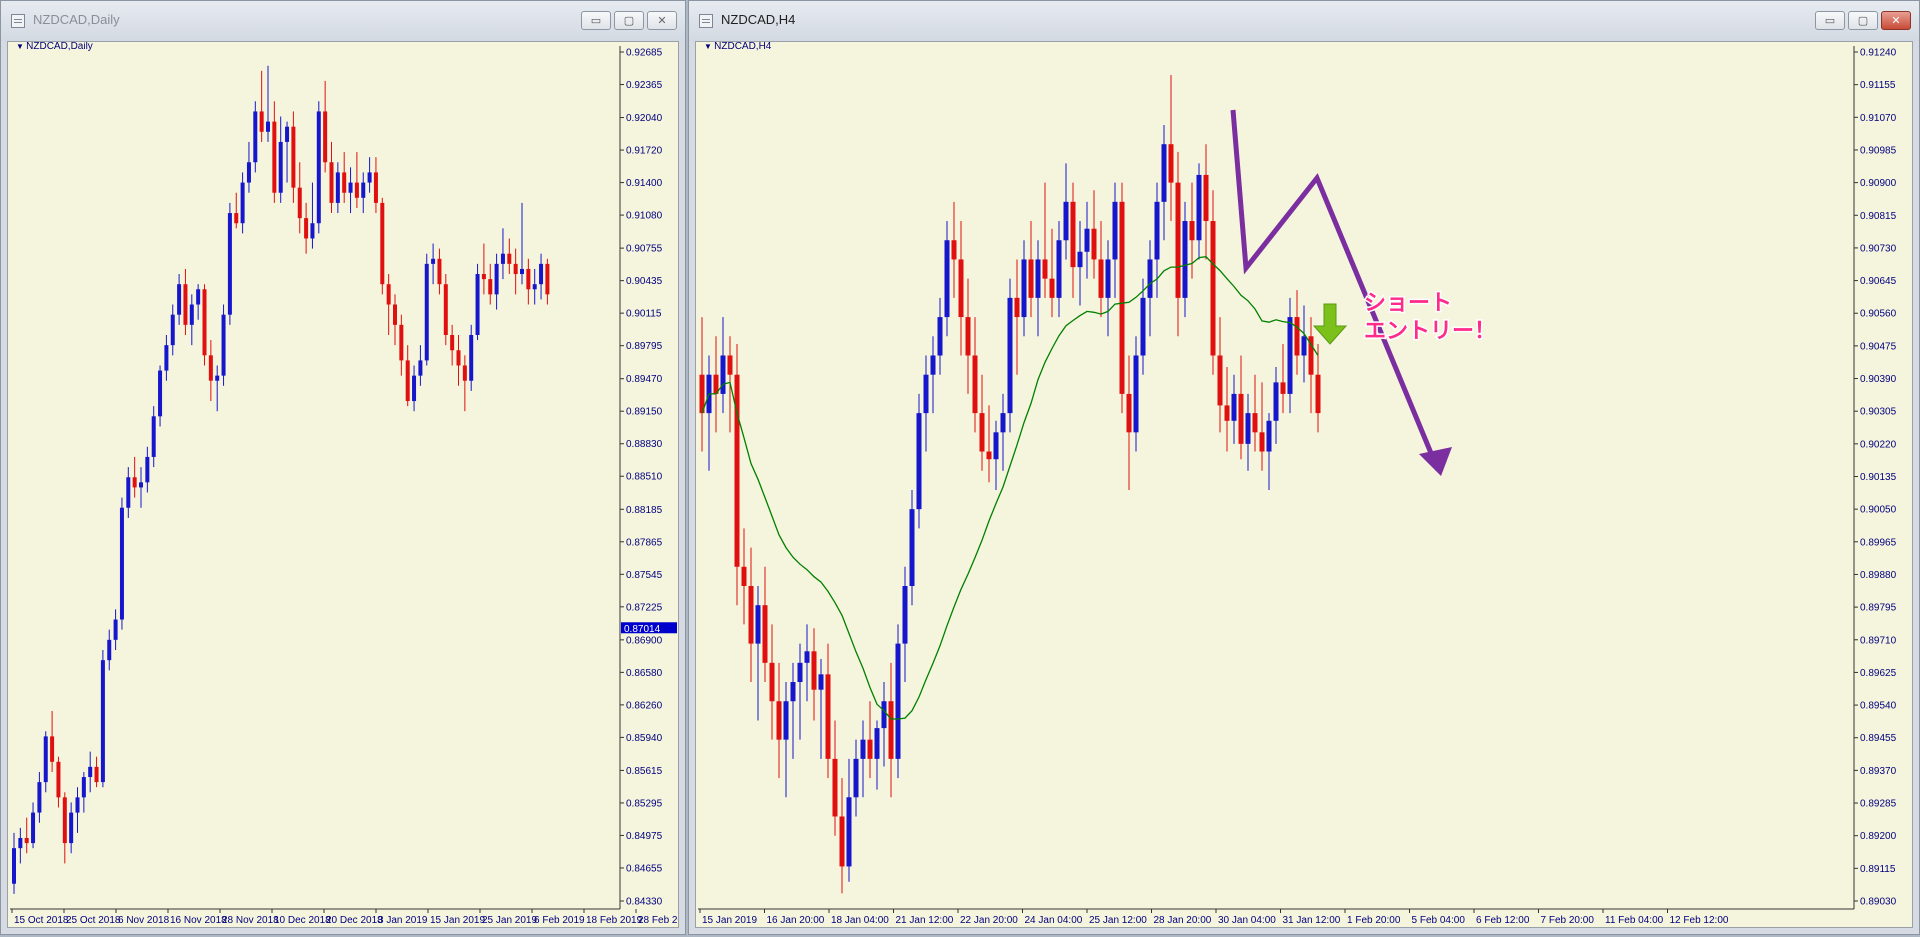  Describe the element at coordinates (642, 629) in the screenshot. I see `current-price-label: 0.87014` at that location.